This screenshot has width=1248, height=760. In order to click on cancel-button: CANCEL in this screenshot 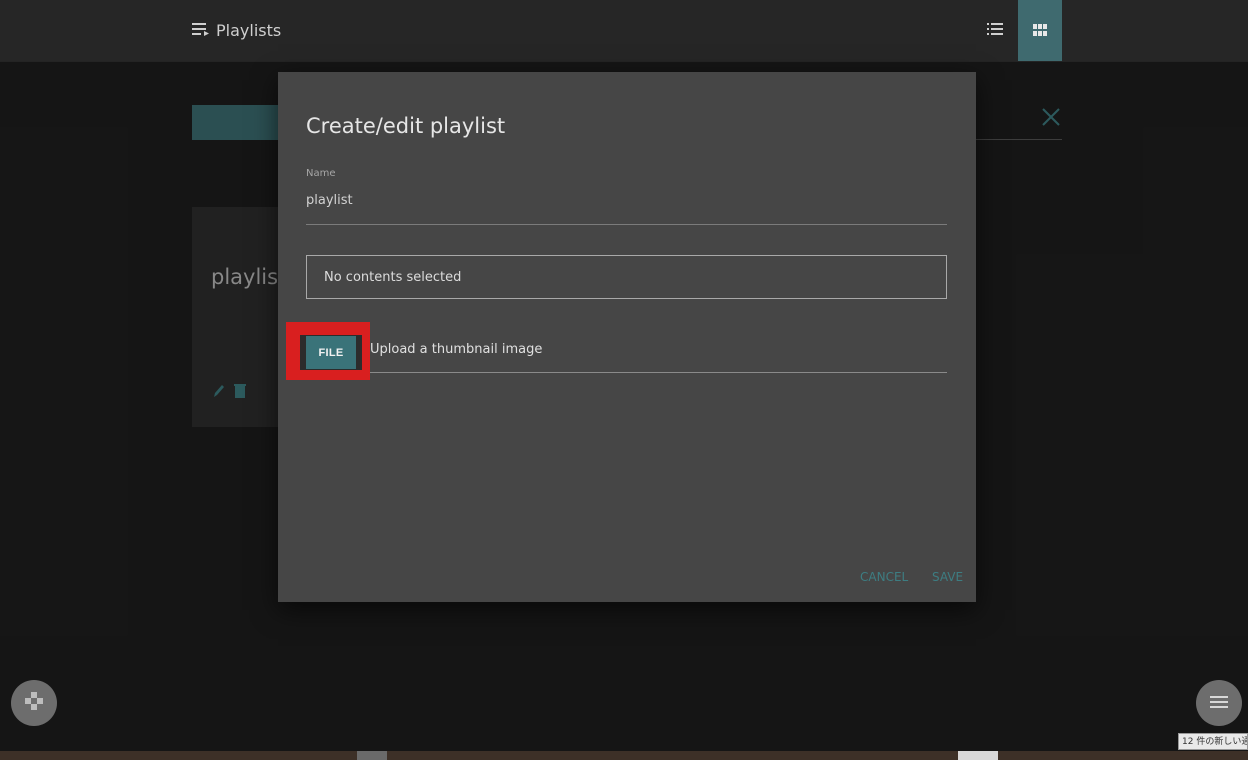, I will do `click(884, 577)`.